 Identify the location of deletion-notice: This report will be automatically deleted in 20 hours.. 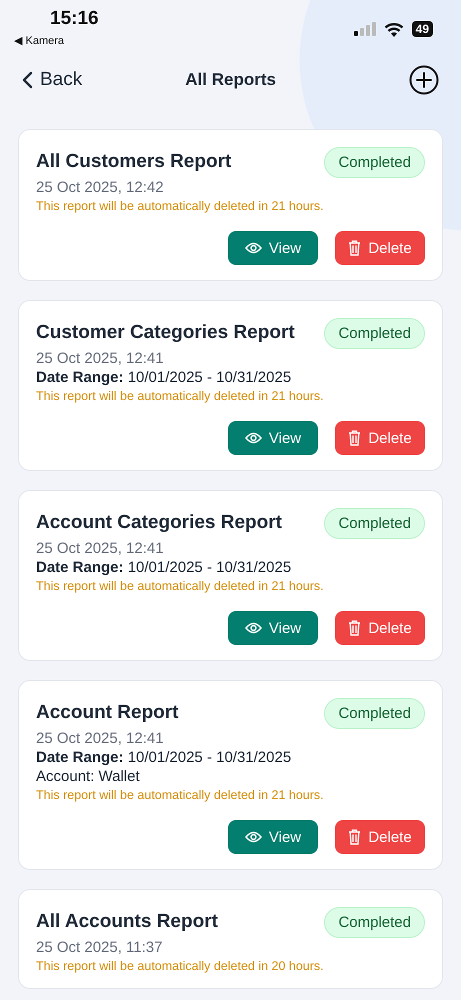
(180, 966).